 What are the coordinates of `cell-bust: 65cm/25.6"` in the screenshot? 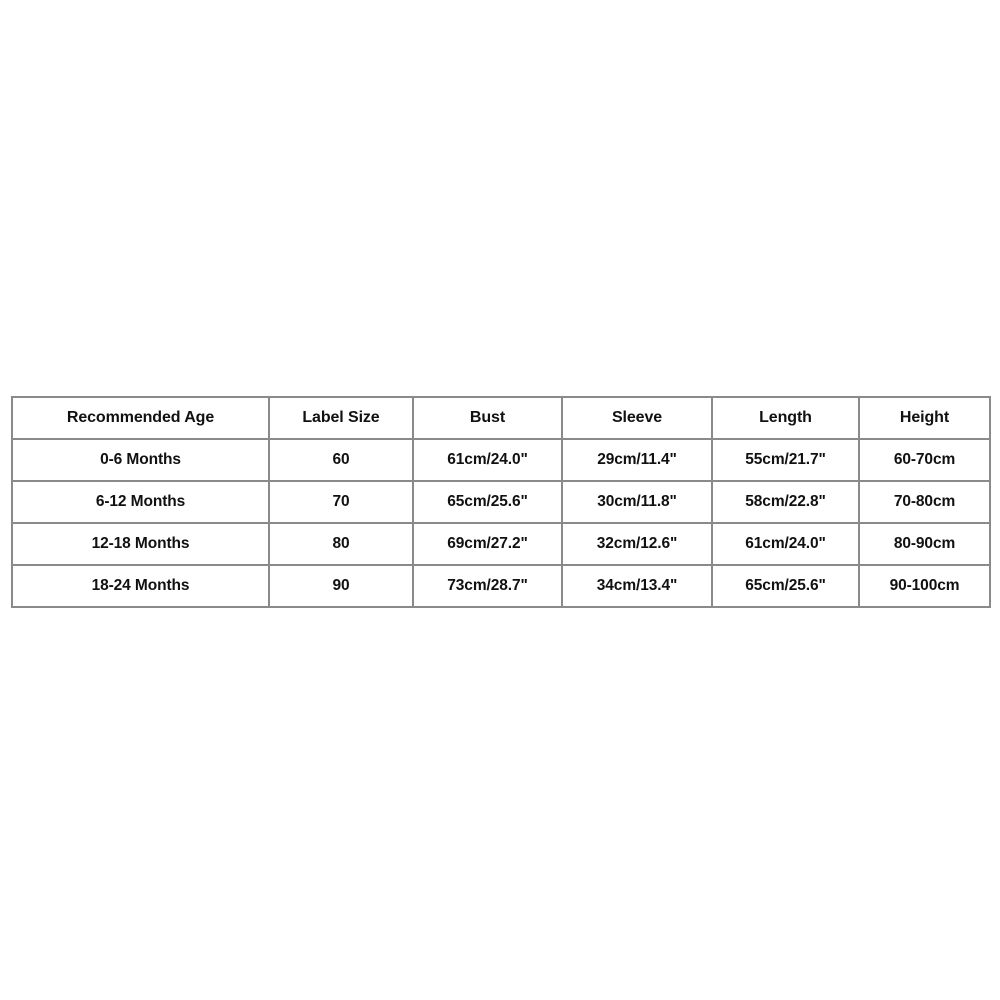 It's located at (487, 502).